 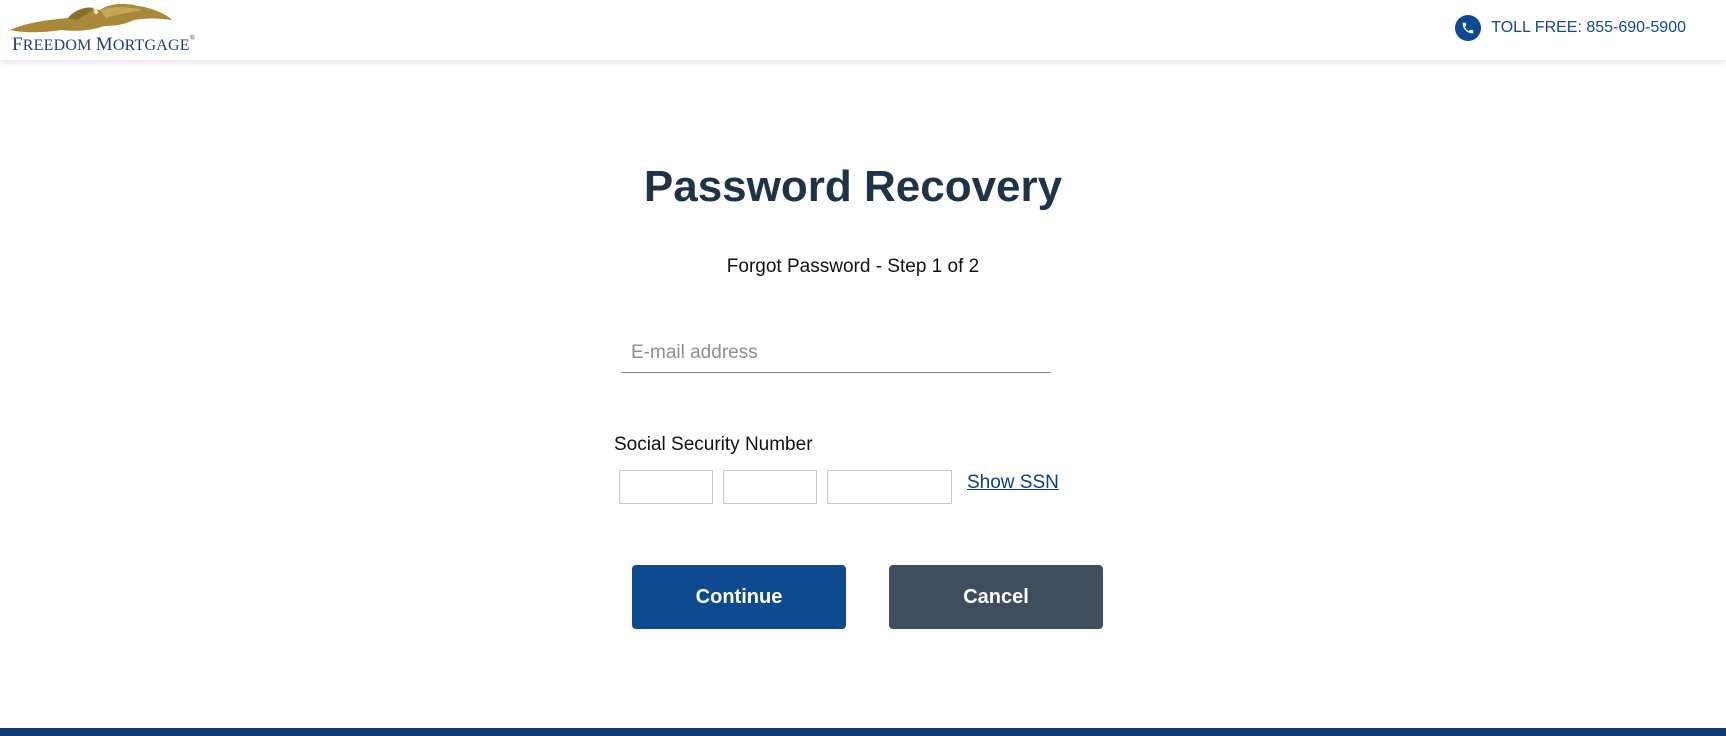 I want to click on step-indicator: Forgot Password - Step 1 of 2, so click(x=853, y=266).